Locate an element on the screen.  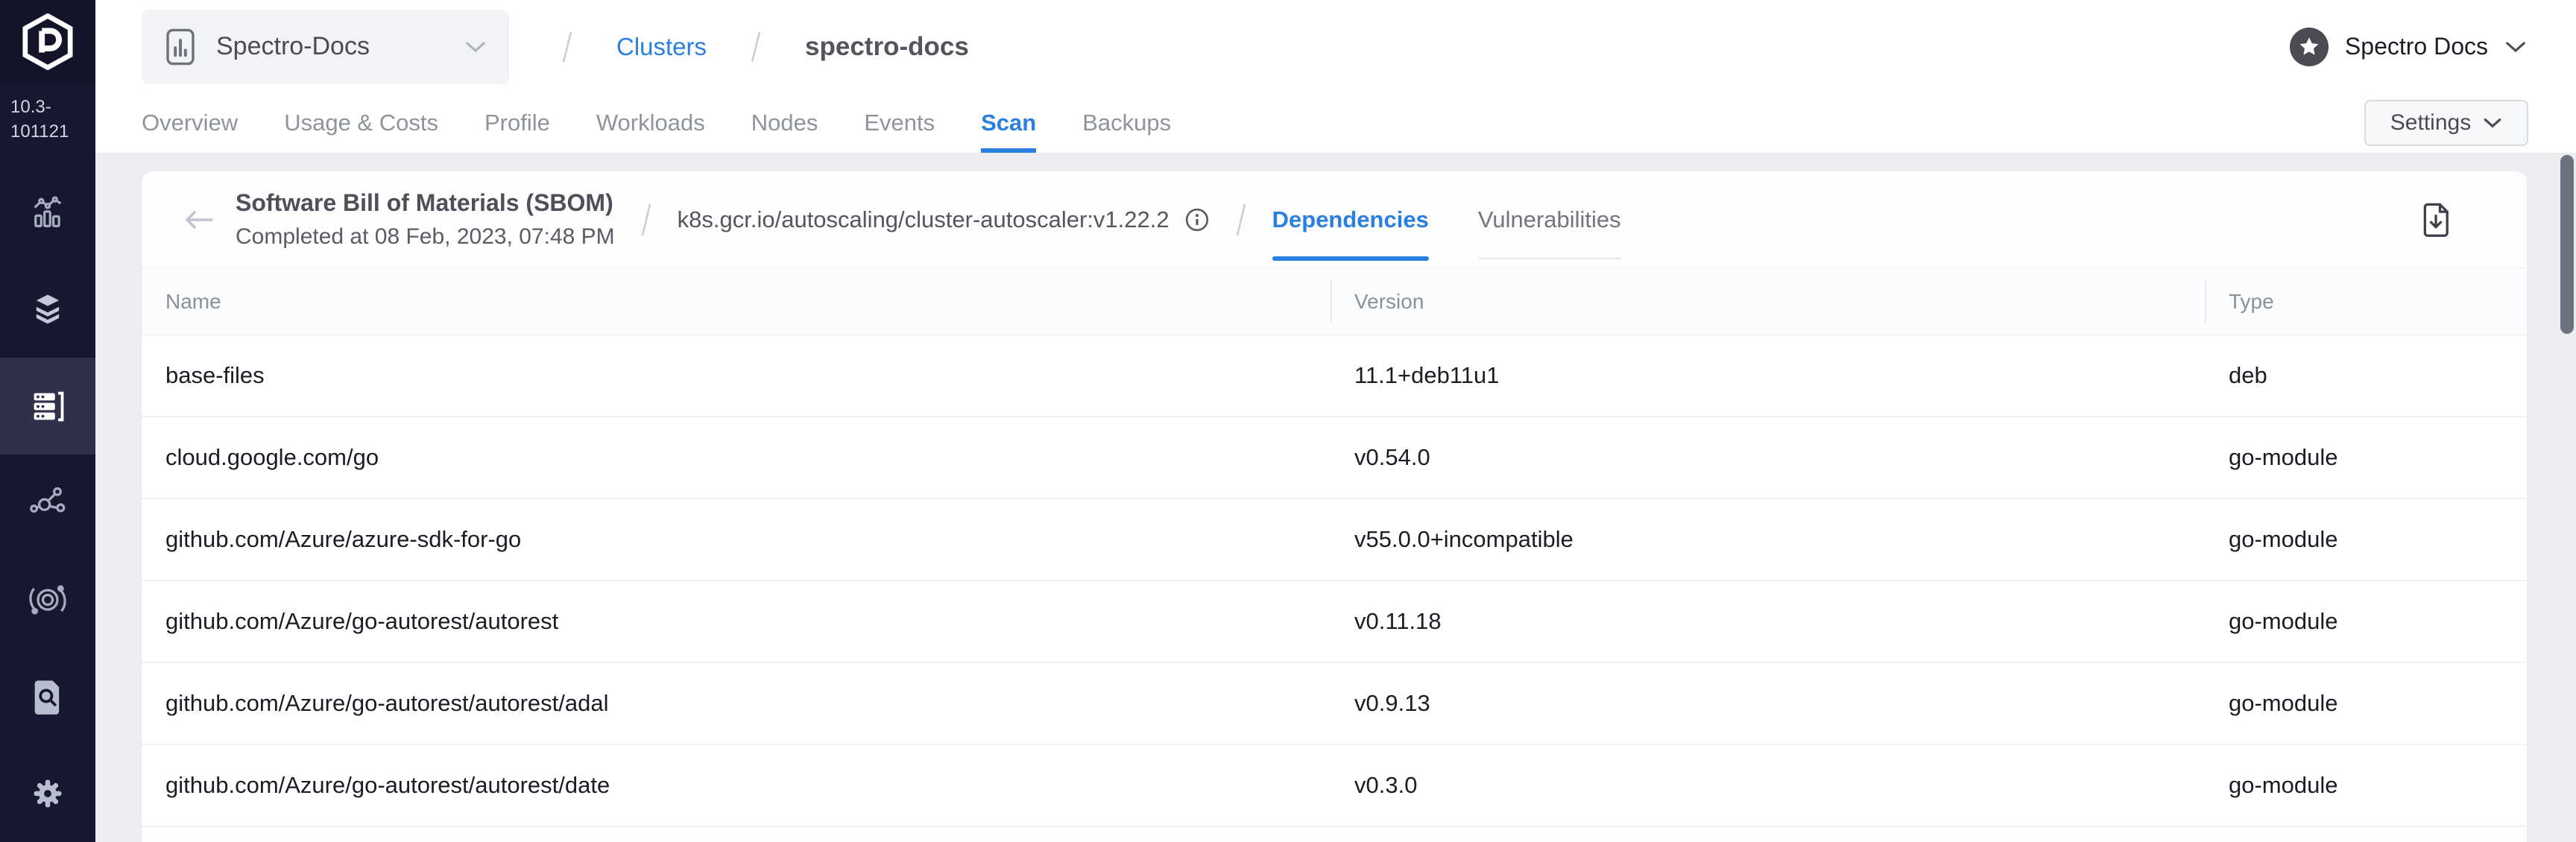
sidebar-item-system is located at coordinates (47, 599).